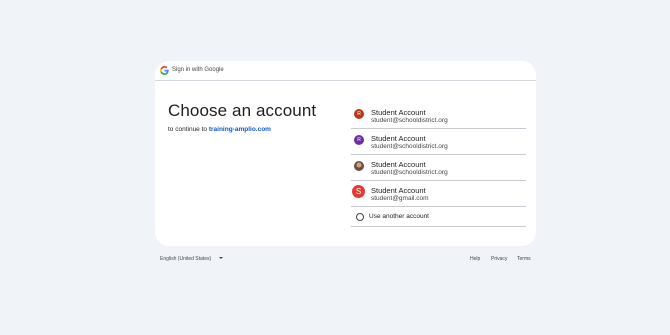  Describe the element at coordinates (438, 217) in the screenshot. I see `use-another-account-button: Use another account` at that location.